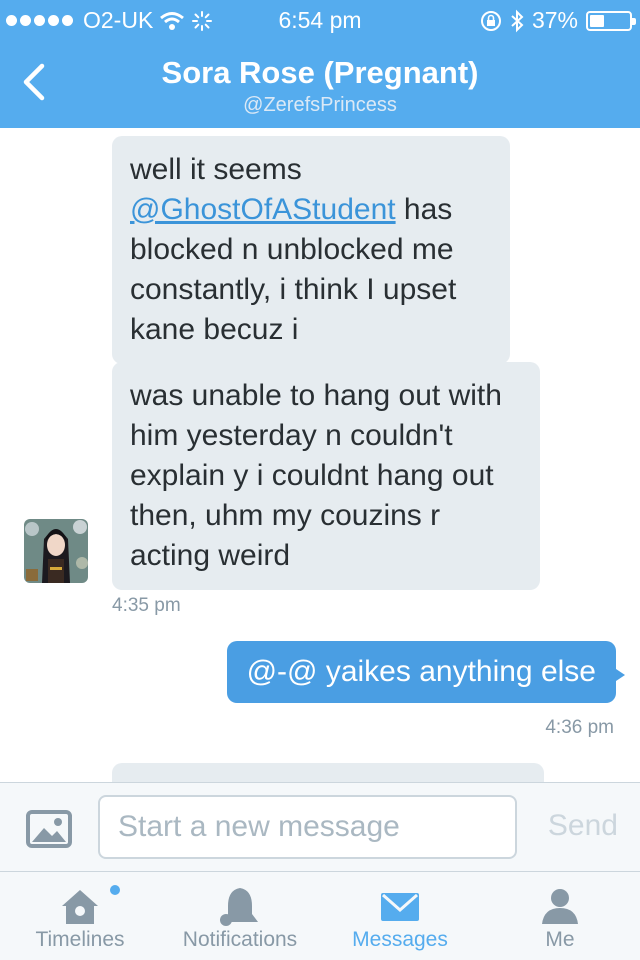  I want to click on tab-timelines: Timelines, so click(80, 916).